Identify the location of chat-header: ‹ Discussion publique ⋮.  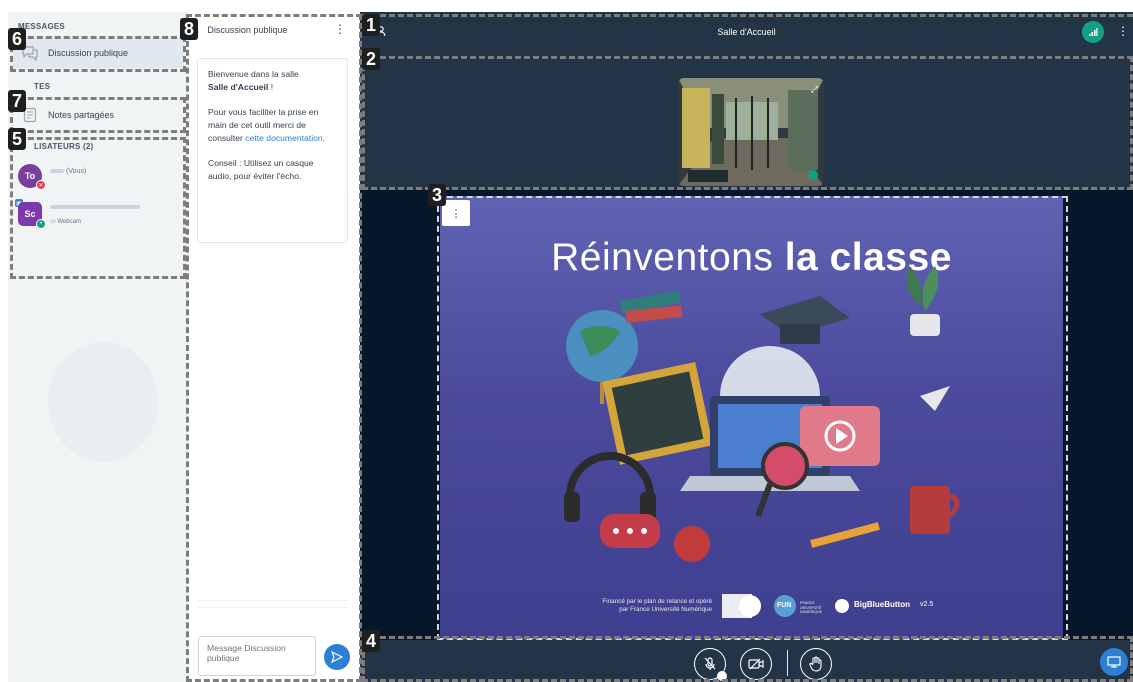
(274, 30).